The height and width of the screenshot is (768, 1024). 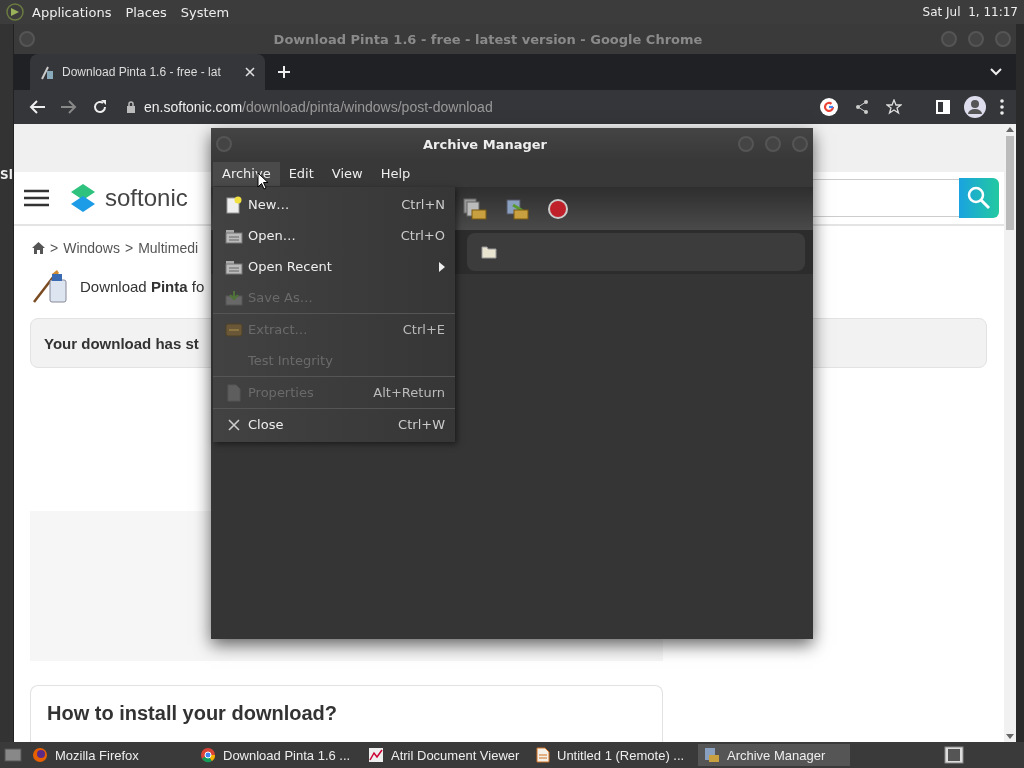 I want to click on google-icon, so click(x=829, y=107).